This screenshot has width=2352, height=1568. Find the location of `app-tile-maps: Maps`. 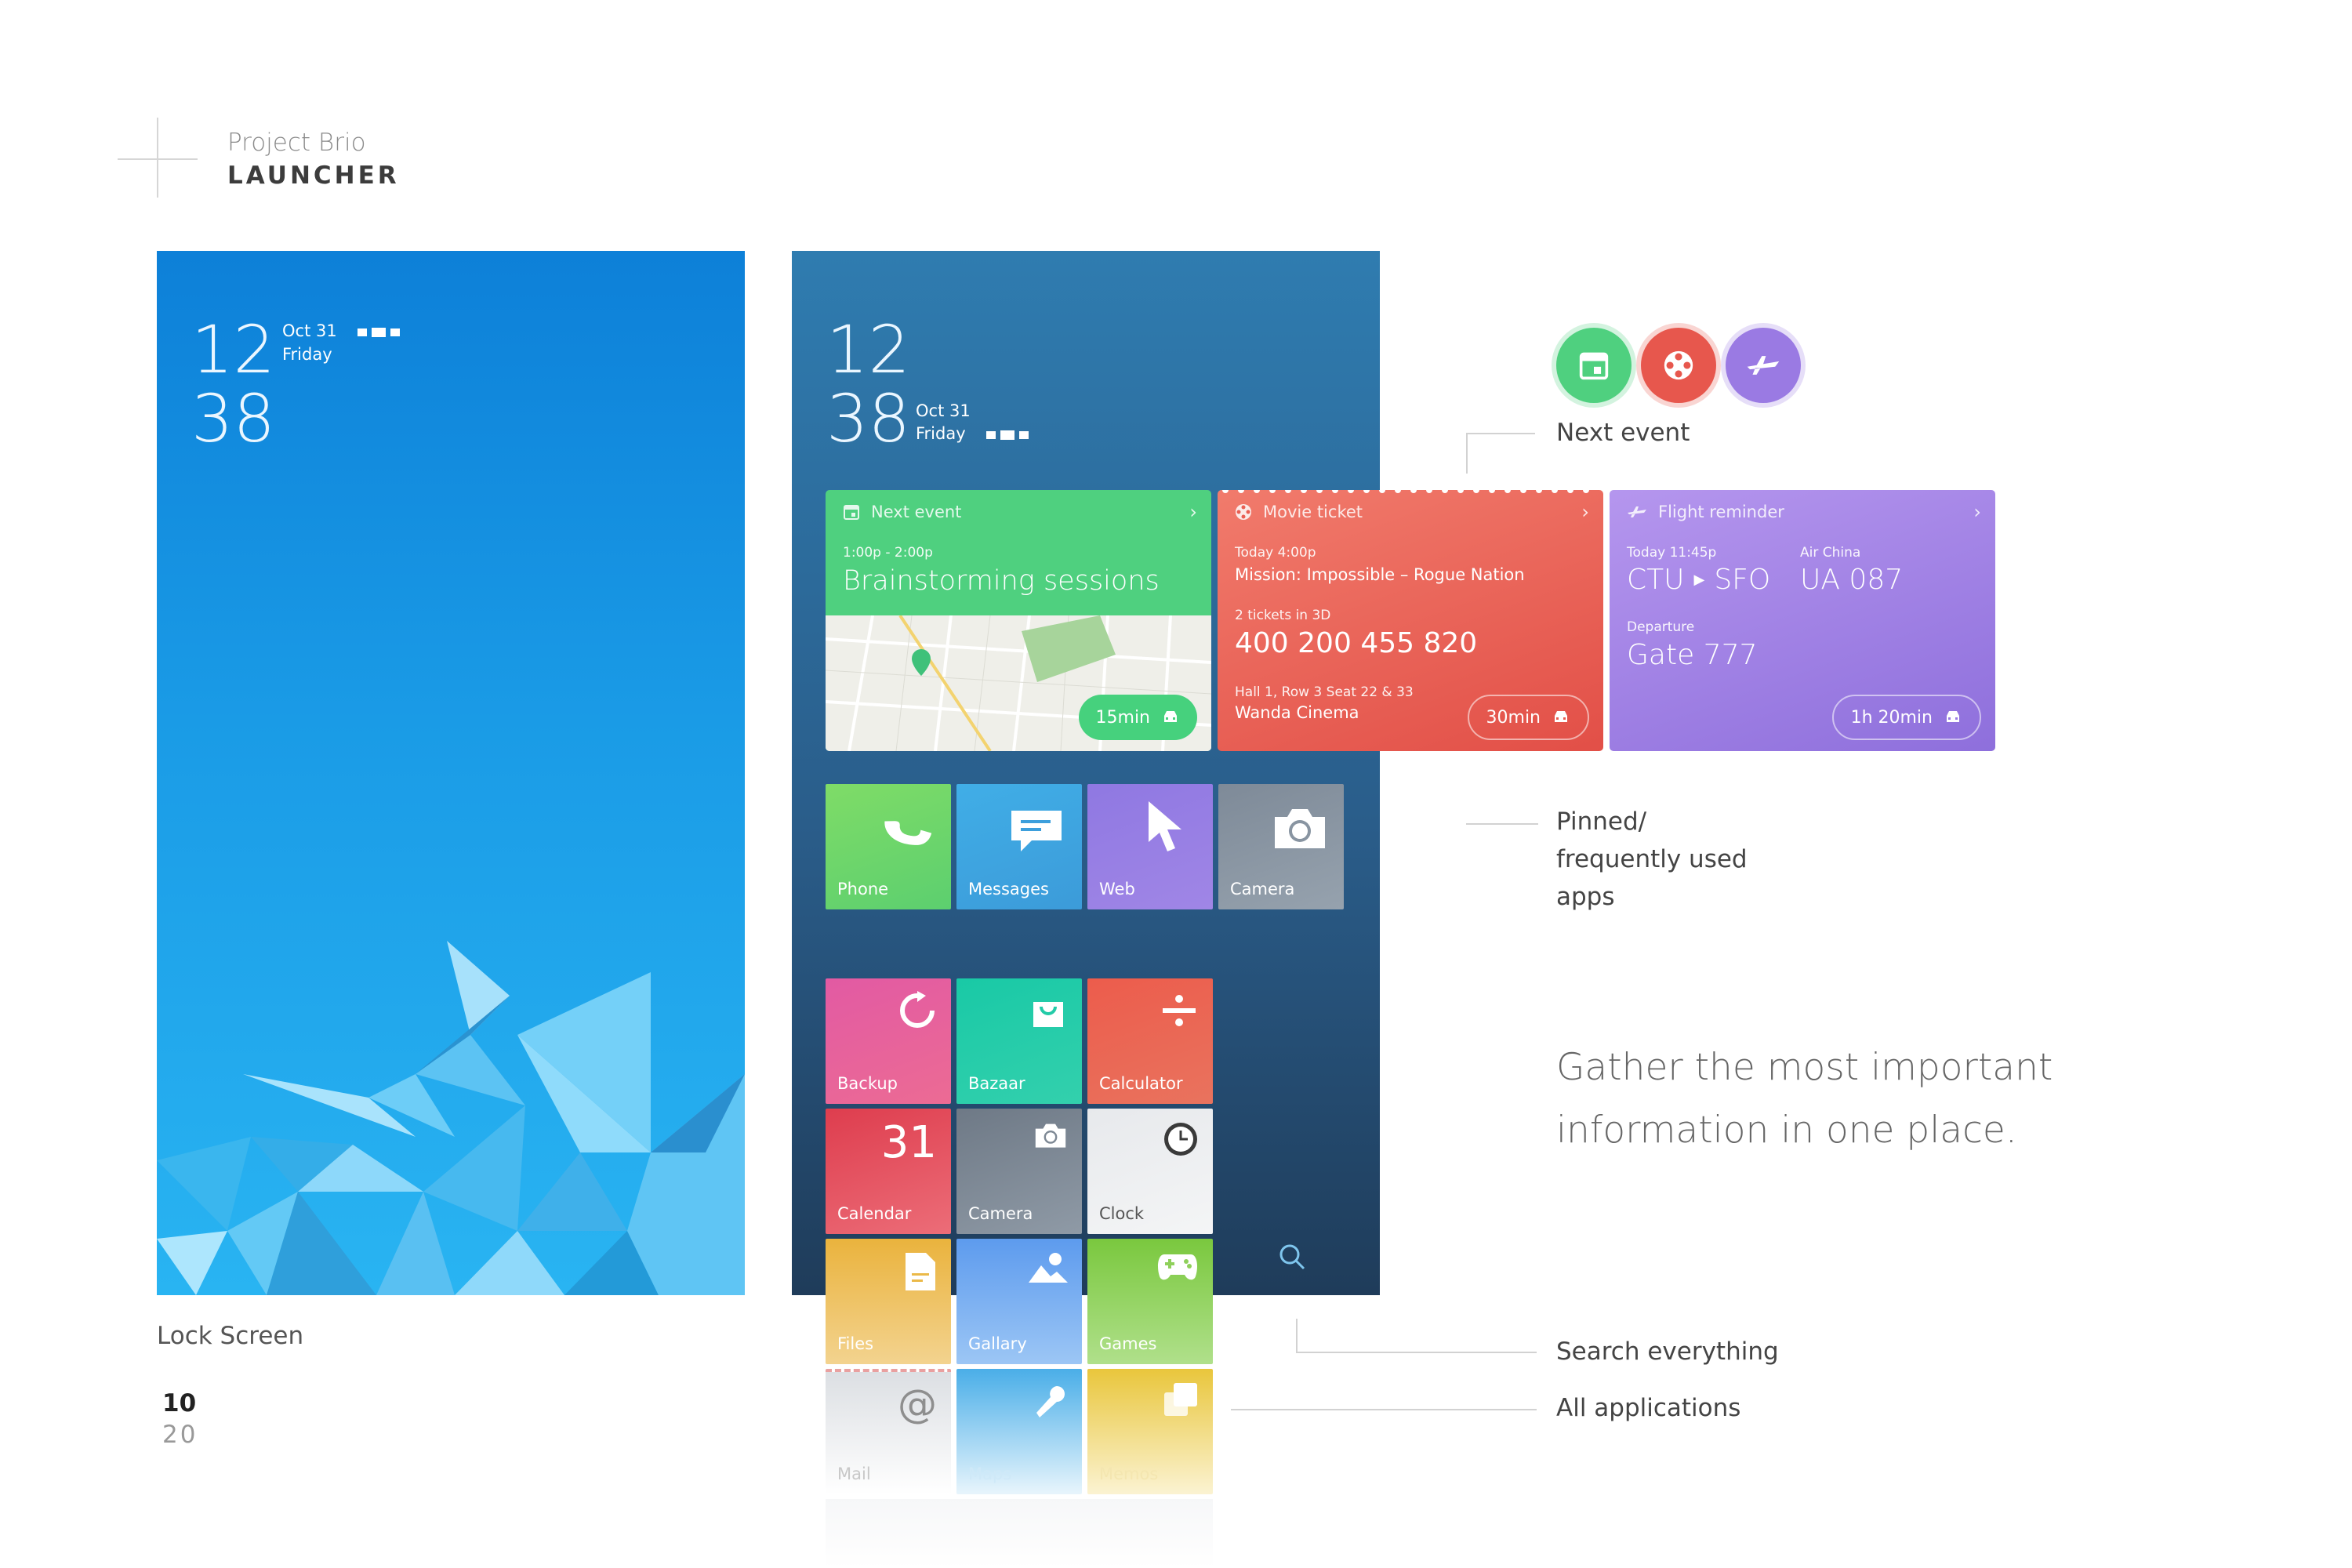

app-tile-maps: Maps is located at coordinates (1019, 1431).